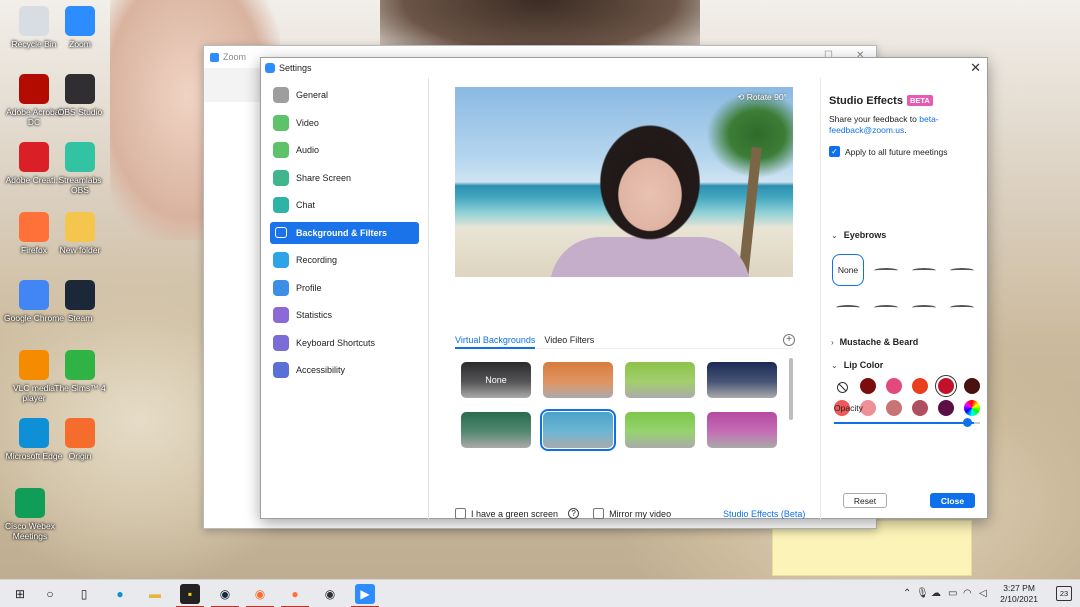  What do you see at coordinates (344, 95) in the screenshot?
I see `nav-item-gear: General` at bounding box center [344, 95].